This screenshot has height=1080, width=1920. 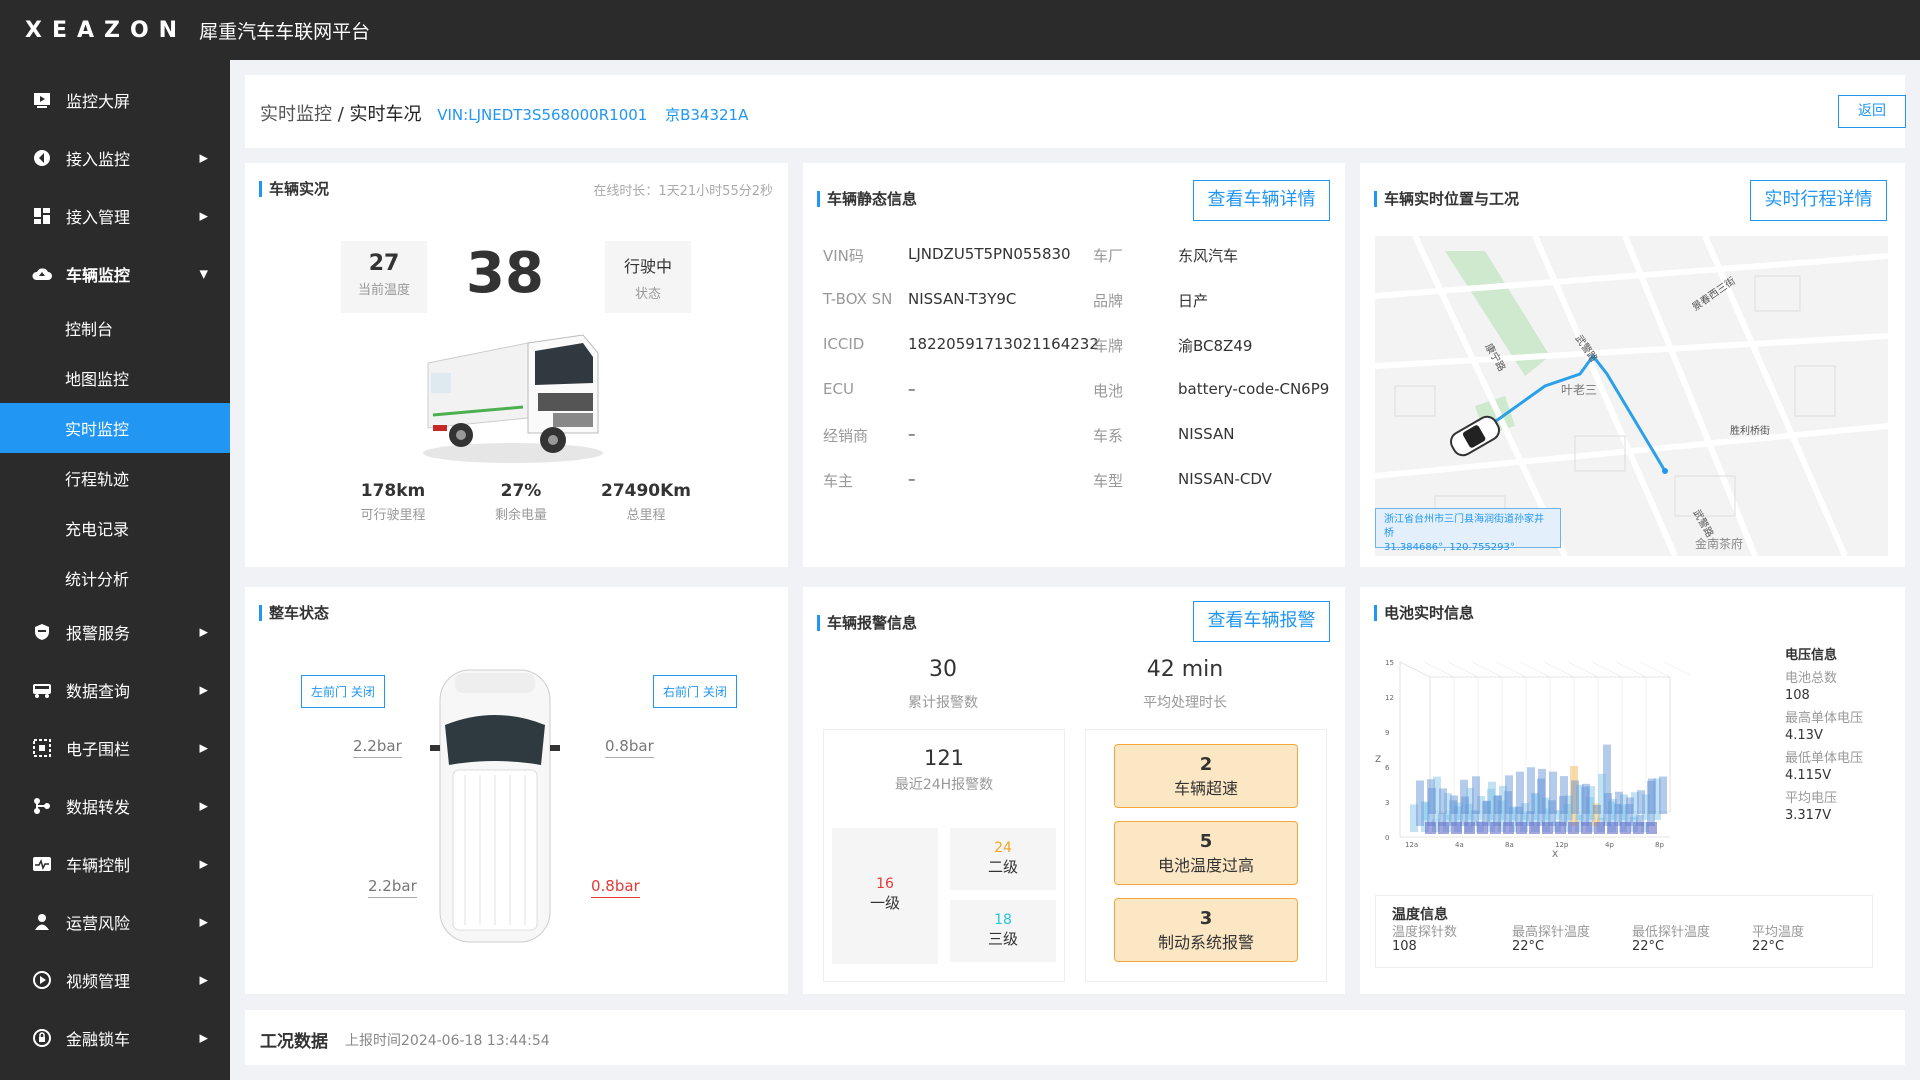 I want to click on field-label: ECU, so click(x=838, y=389).